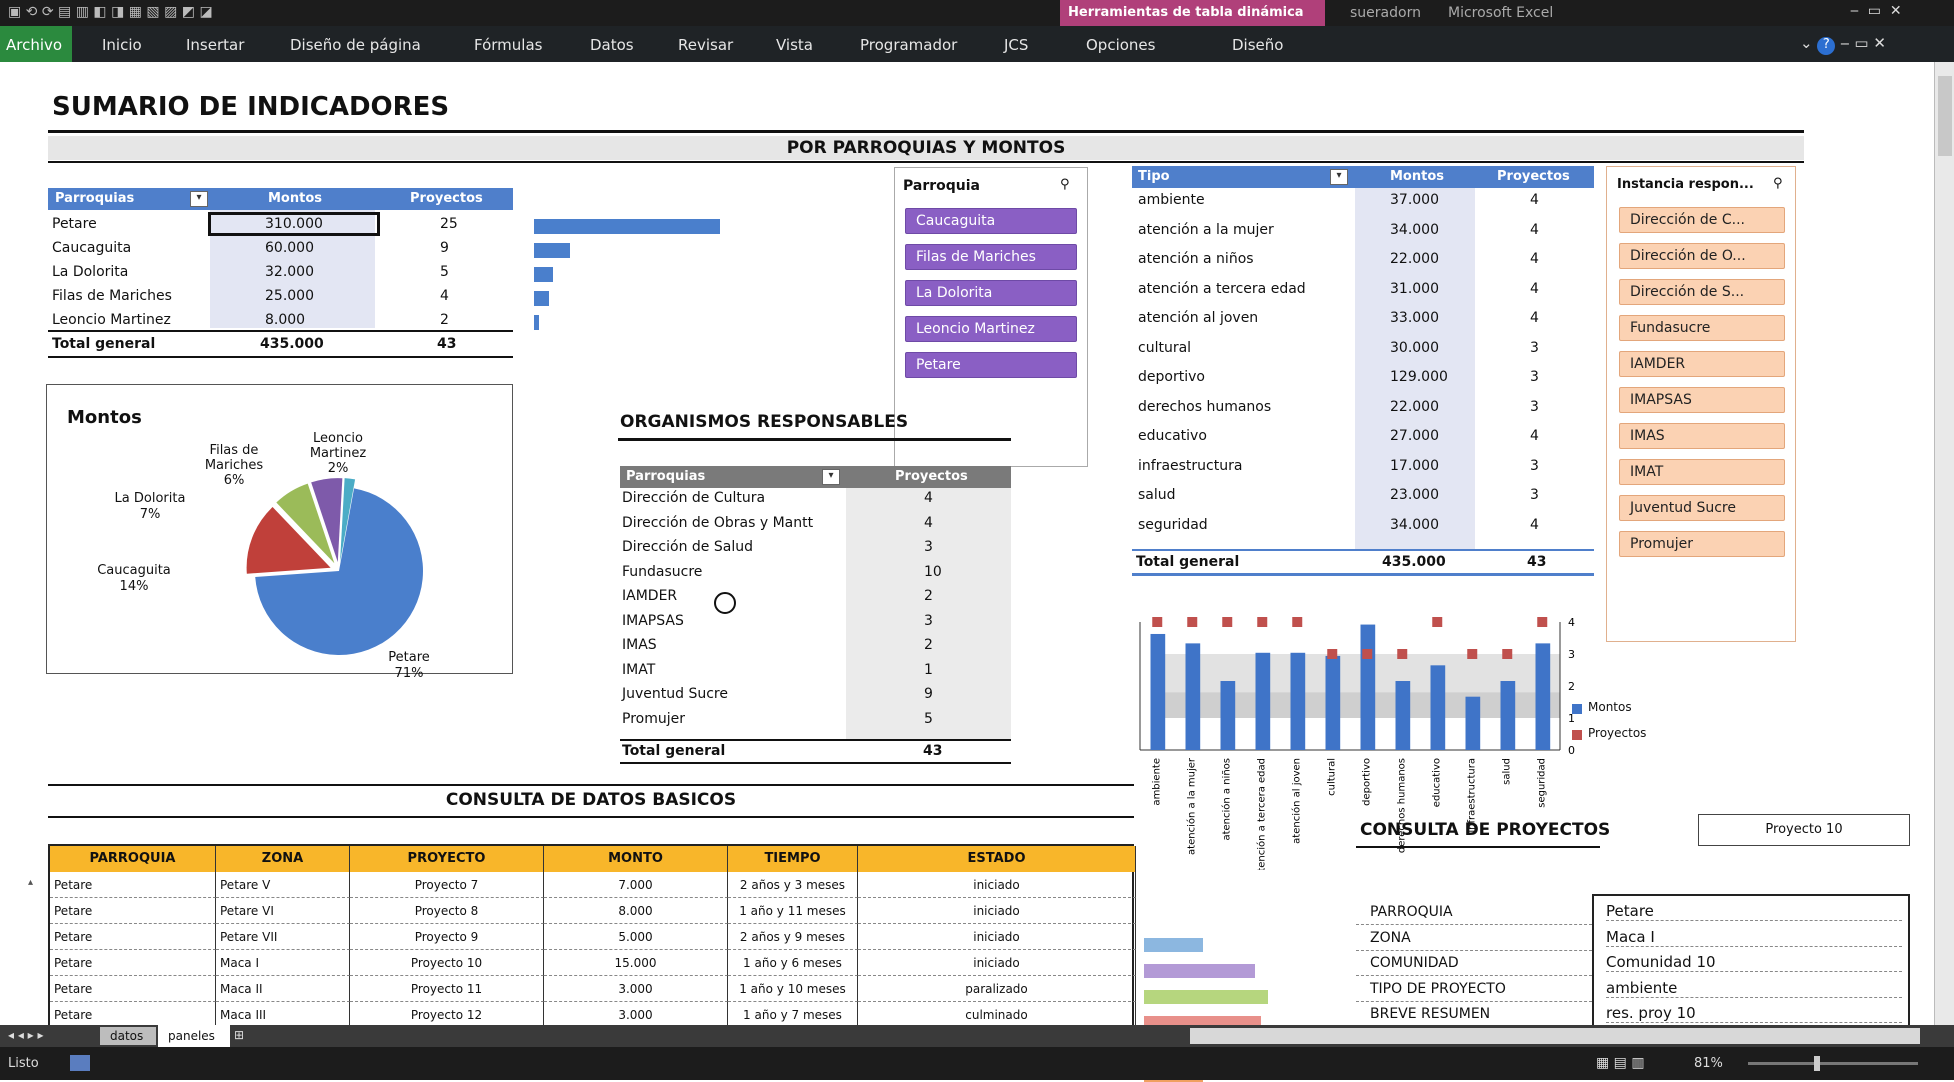 The image size is (1954, 1082). Describe the element at coordinates (1702, 400) in the screenshot. I see `slicer-item-instancia: IMAPSAS` at that location.